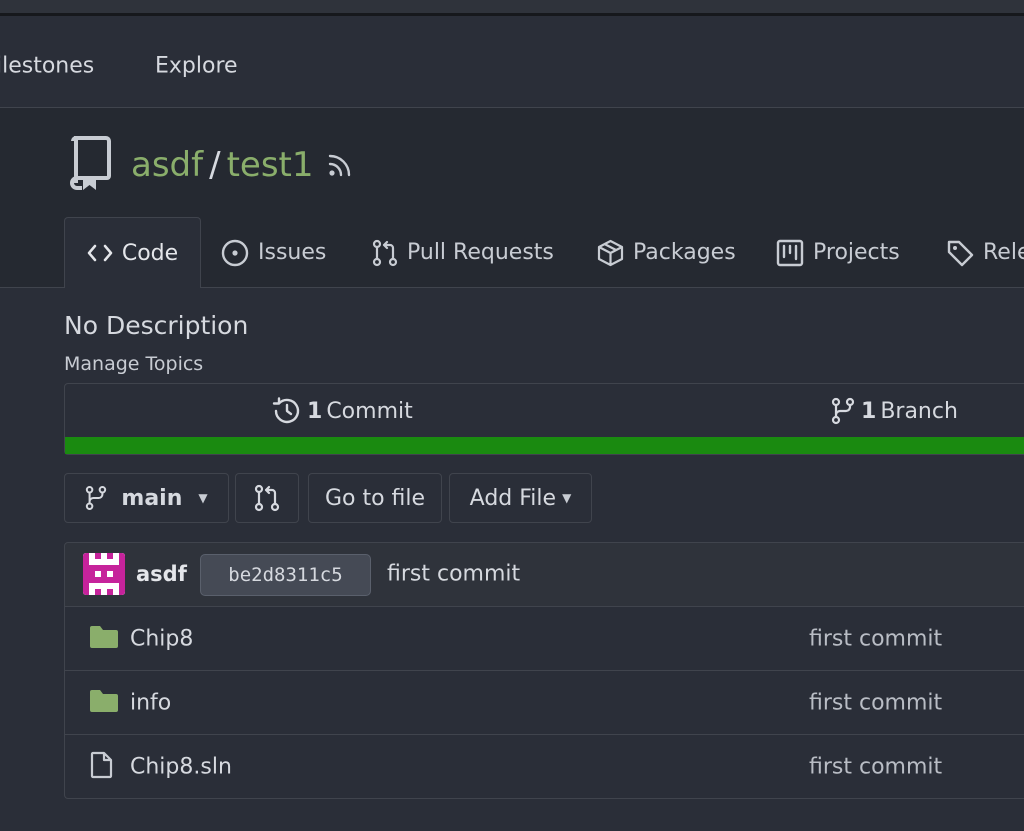 This screenshot has height=831, width=1024. I want to click on tab-packages-label: Packages, so click(684, 252).